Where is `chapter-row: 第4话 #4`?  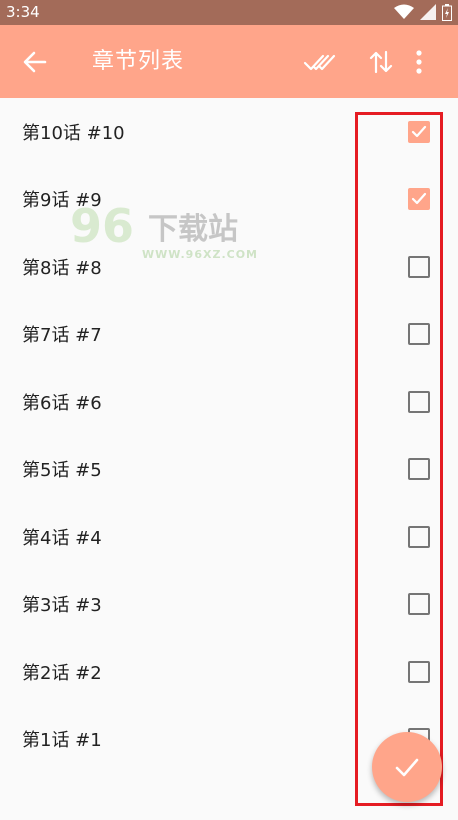 chapter-row: 第4话 #4 is located at coordinates (229, 537).